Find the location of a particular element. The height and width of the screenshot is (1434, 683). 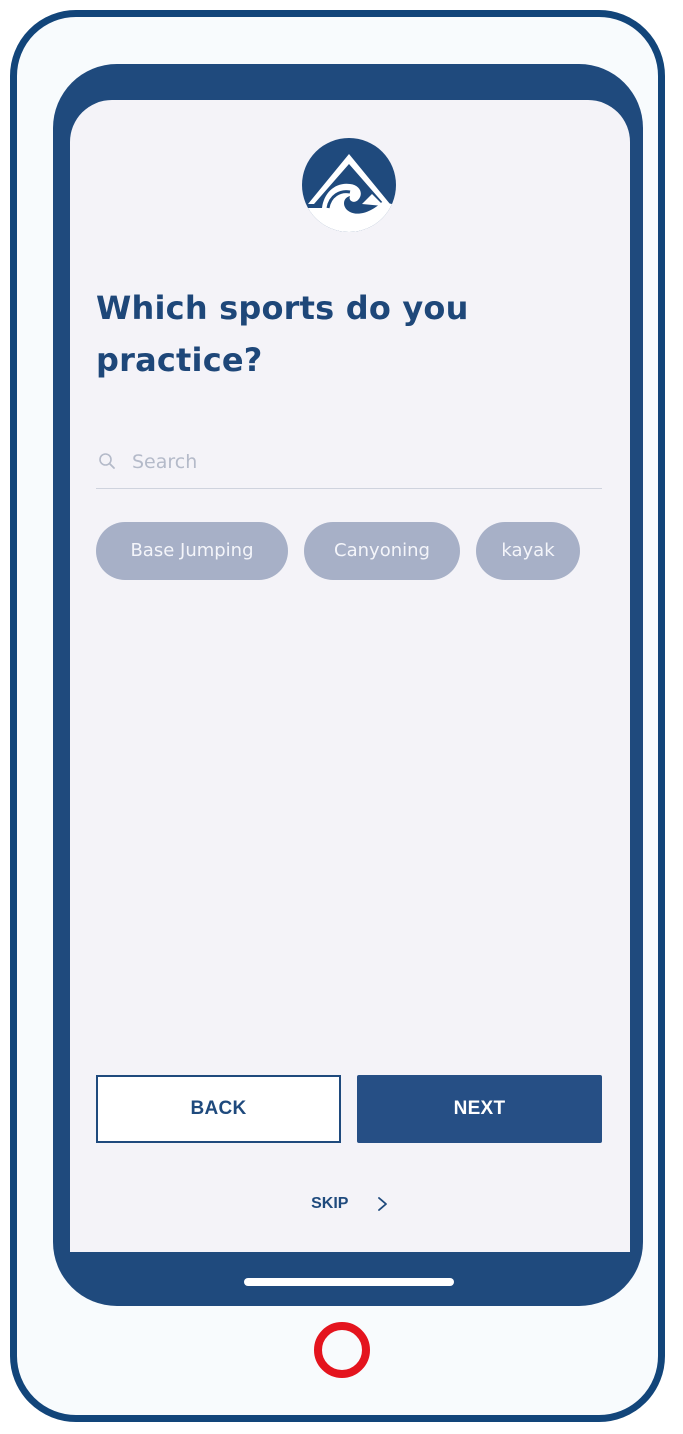

home-button is located at coordinates (342, 1350).